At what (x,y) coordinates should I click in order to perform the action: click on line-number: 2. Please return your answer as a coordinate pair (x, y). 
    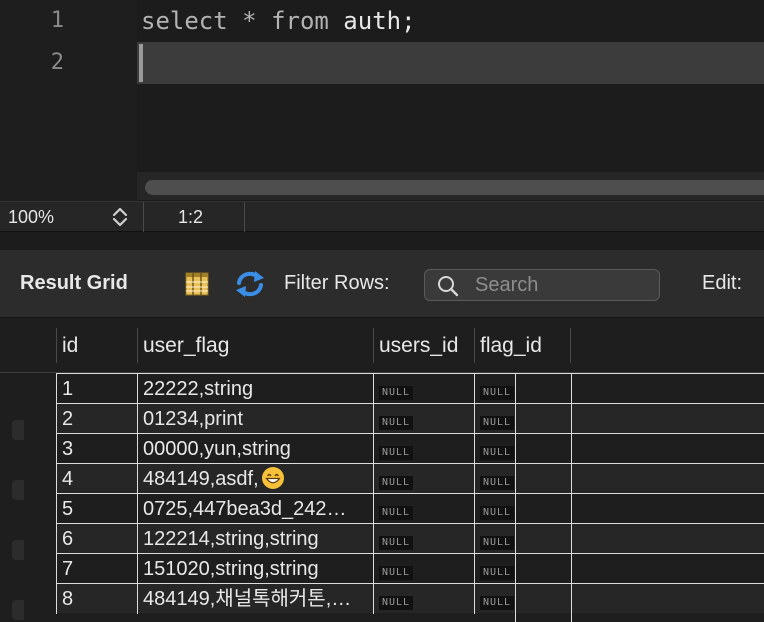
    Looking at the image, I should click on (57, 62).